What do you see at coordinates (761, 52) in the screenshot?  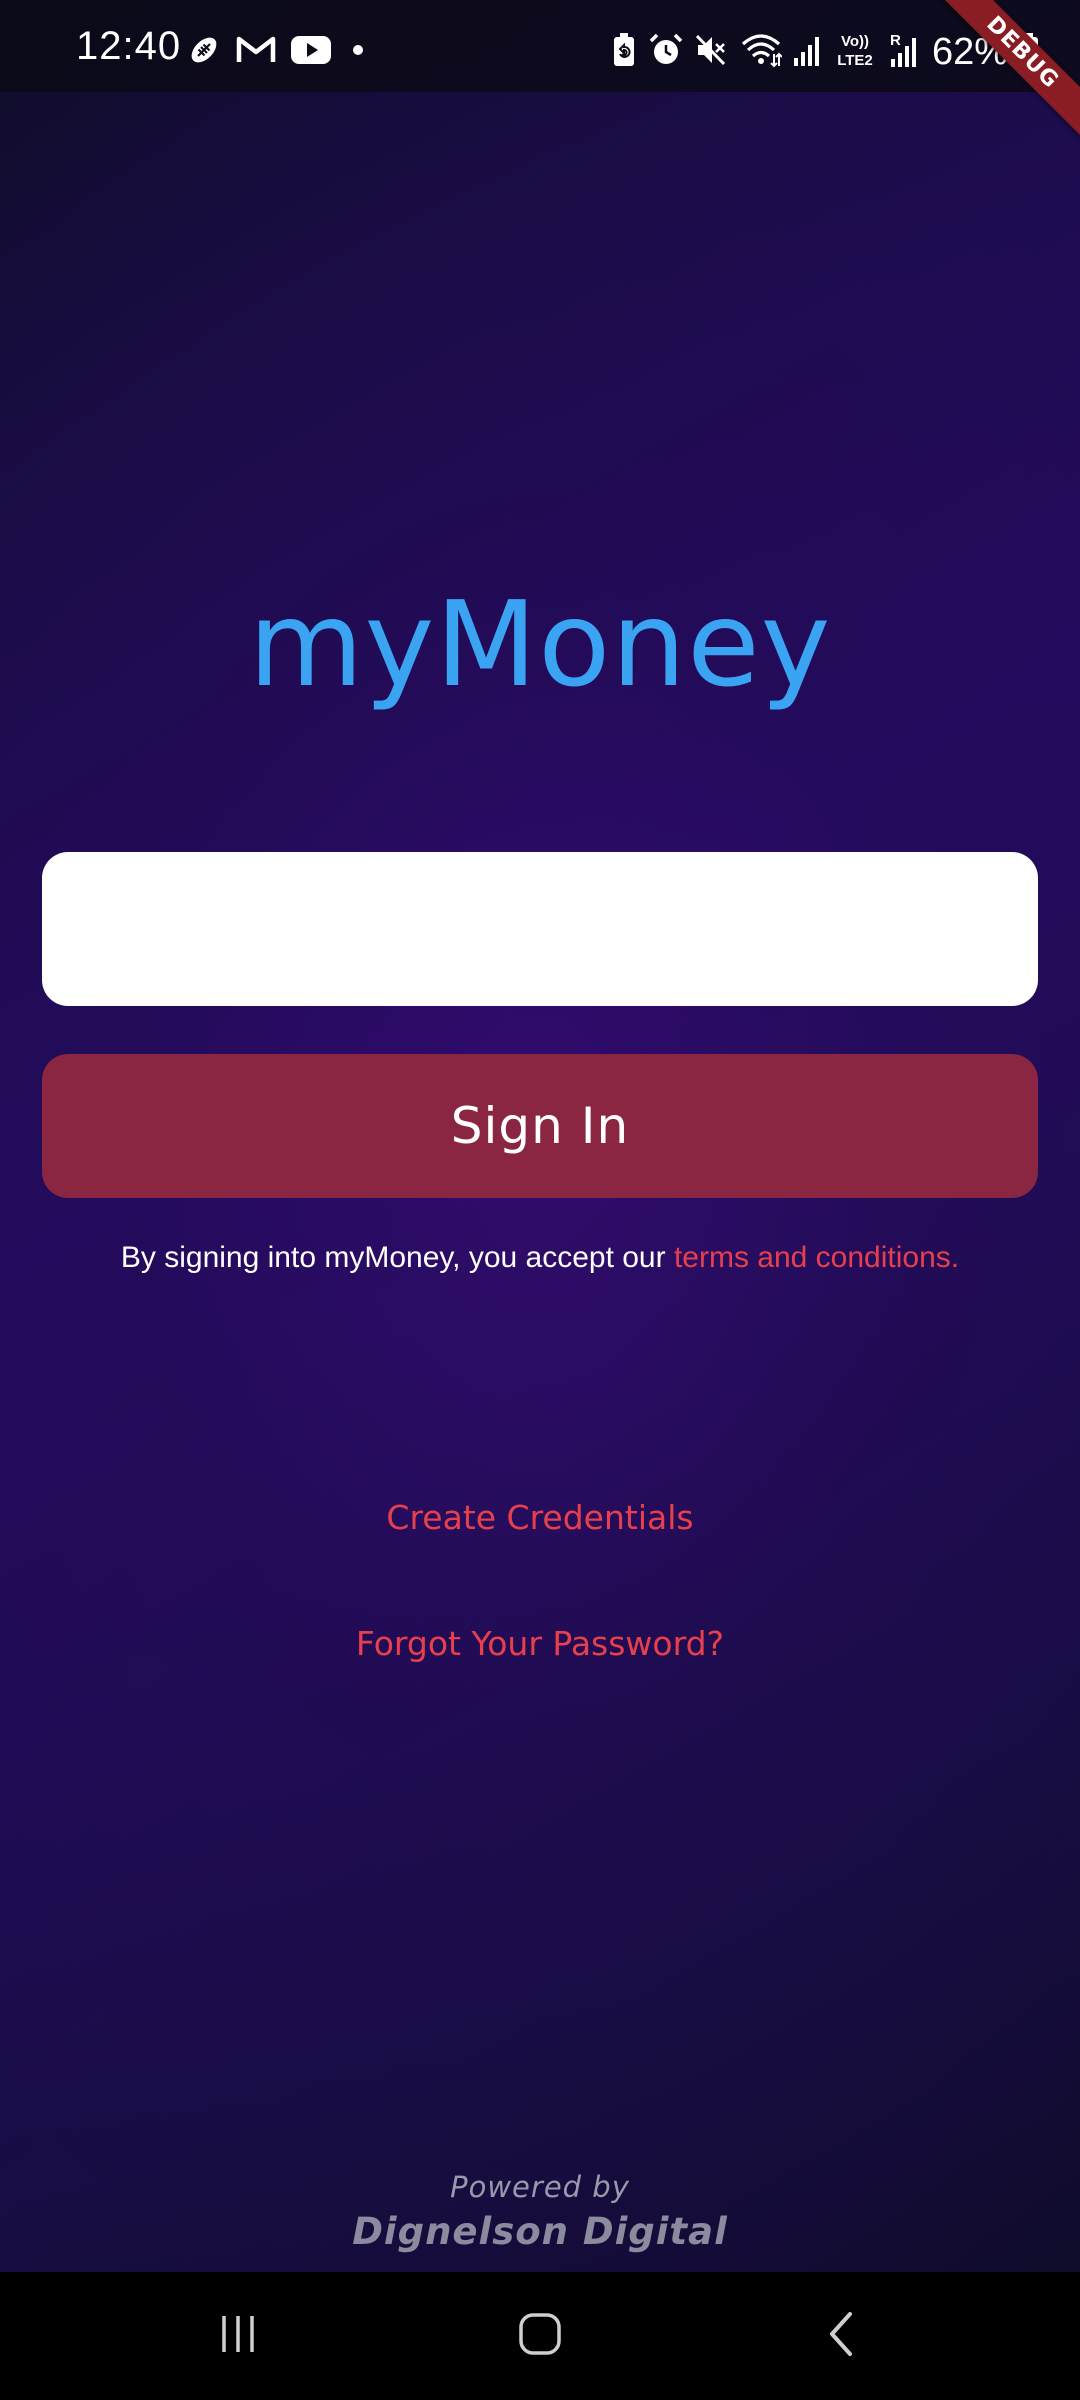 I see `wifi-icon` at bounding box center [761, 52].